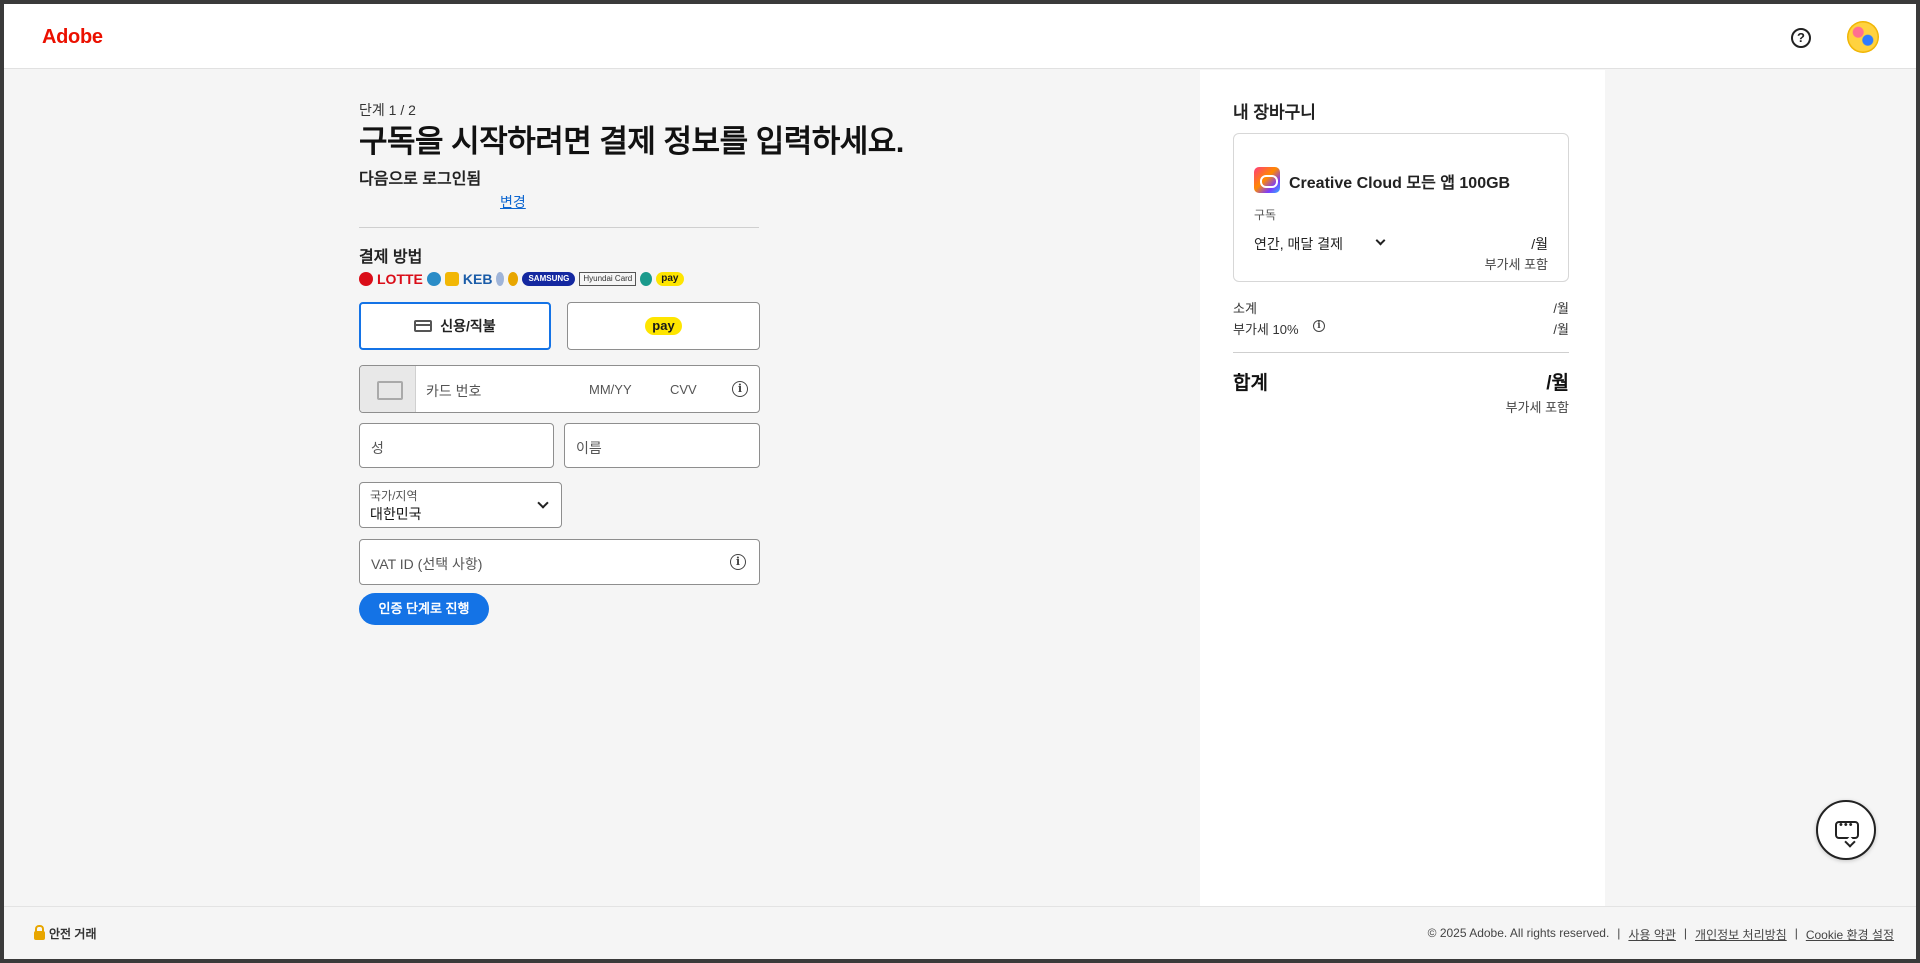 The image size is (1920, 963). Describe the element at coordinates (366, 279) in the screenshot. I see `lotte-icon` at that location.